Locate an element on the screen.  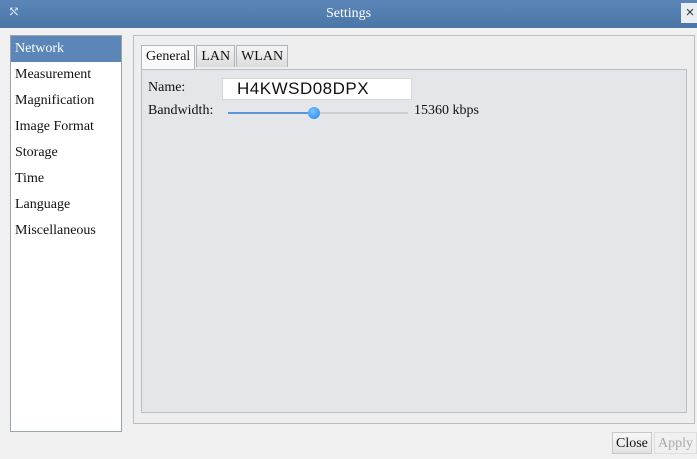
sidebar-item-miscellaneous: Miscellaneous is located at coordinates (66, 231).